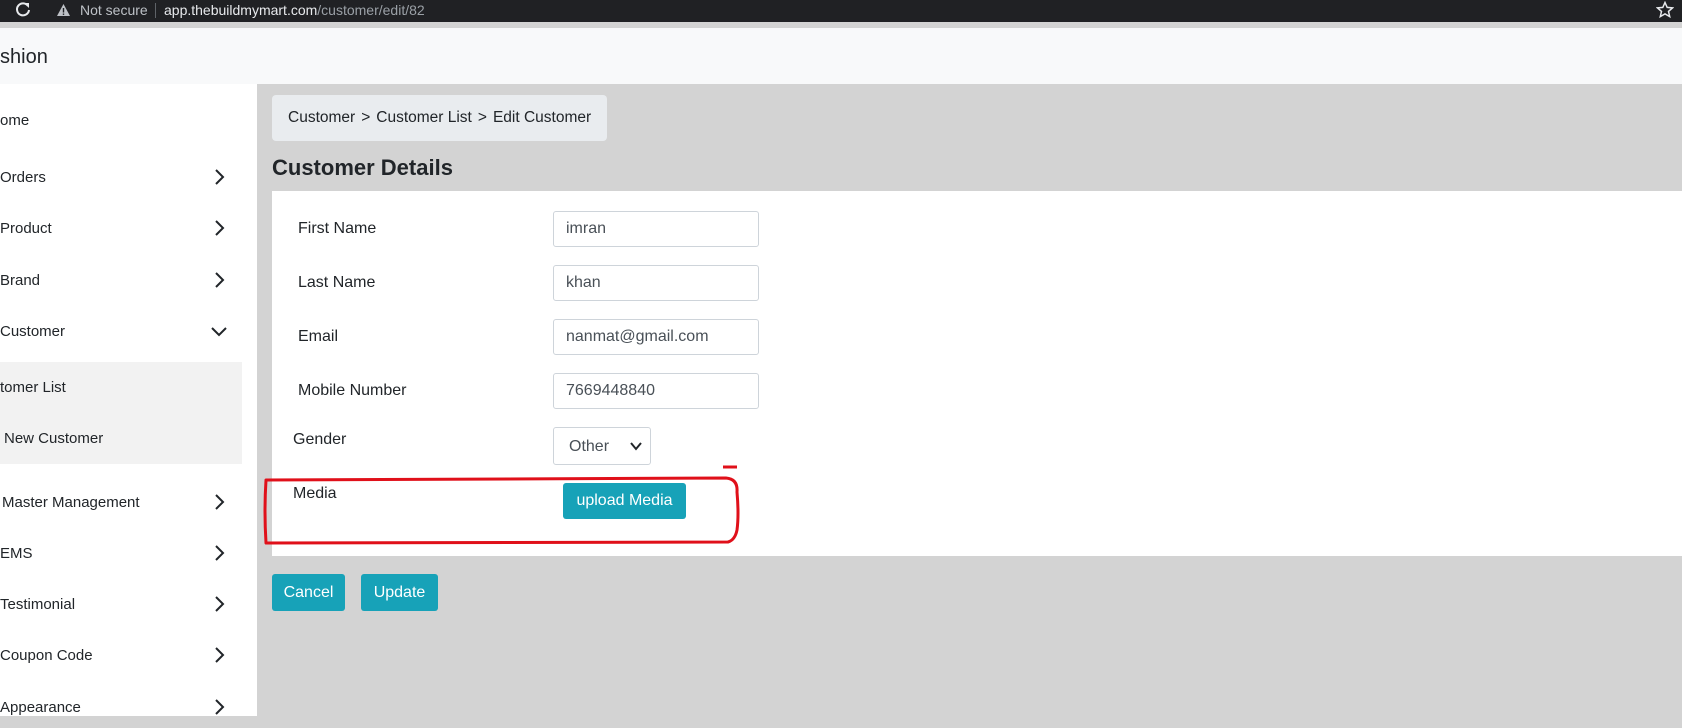 The height and width of the screenshot is (728, 1682). Describe the element at coordinates (624, 501) in the screenshot. I see `upload-media-button: upload Media` at that location.